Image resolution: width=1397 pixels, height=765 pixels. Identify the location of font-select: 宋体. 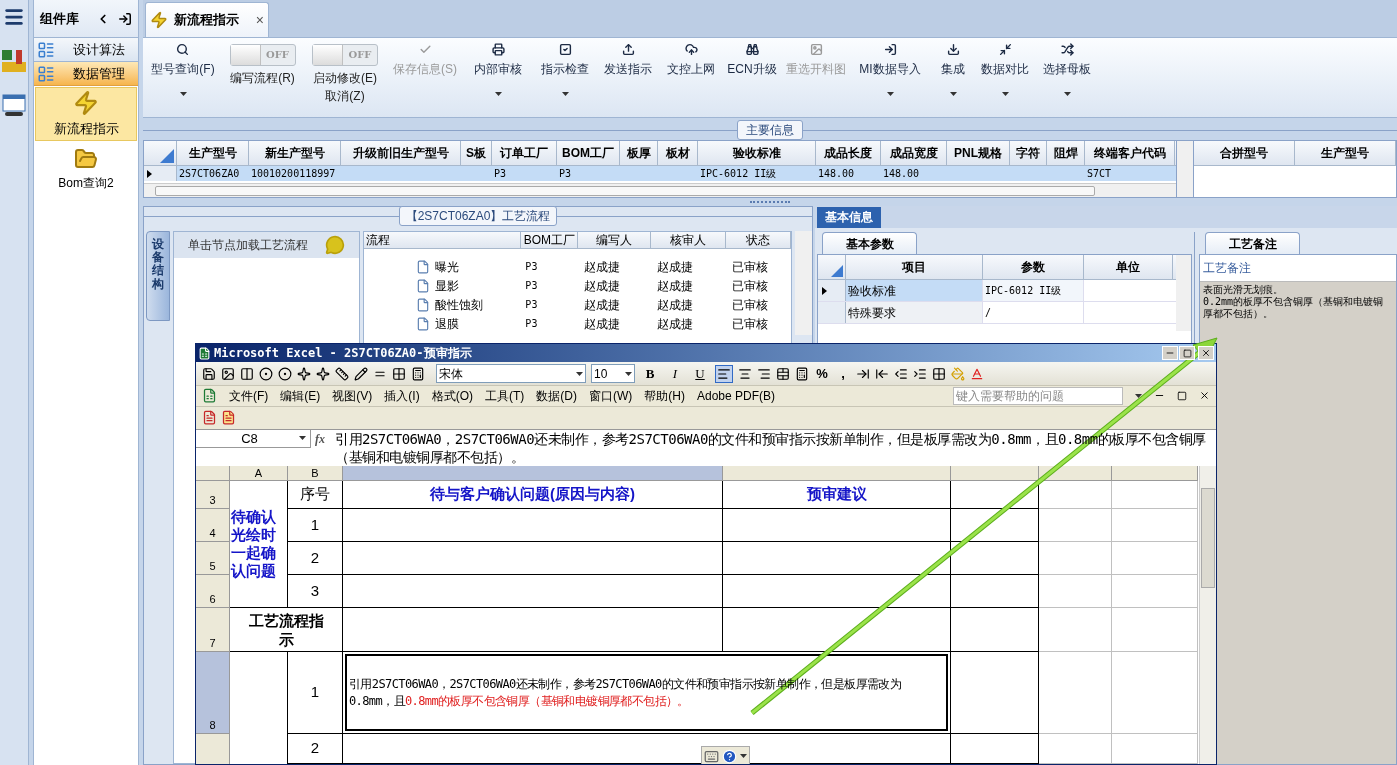
(511, 374).